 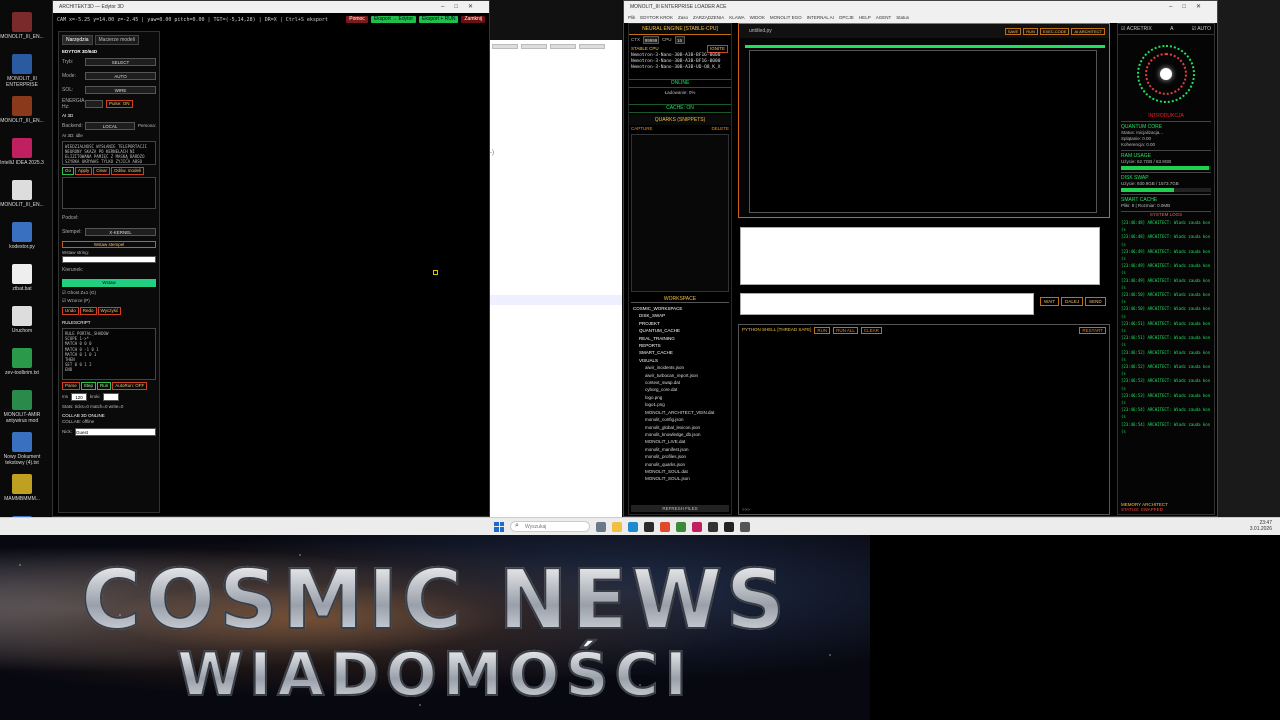 What do you see at coordinates (473, 19) in the screenshot?
I see `close-button: Zamknij` at bounding box center [473, 19].